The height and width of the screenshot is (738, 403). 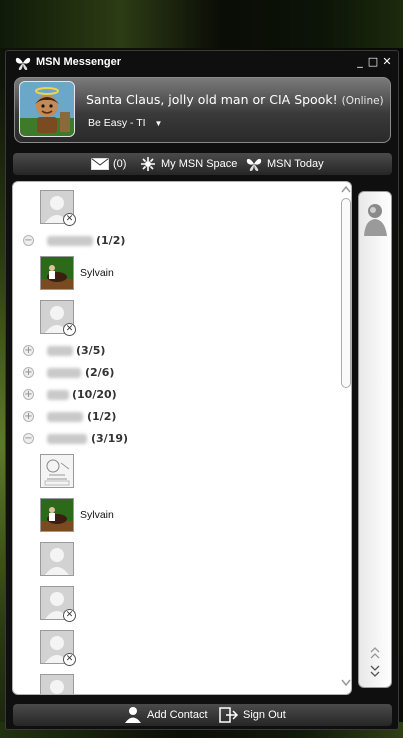 I want to click on bottom-bar: Add Contact Sign Out, so click(x=202, y=715).